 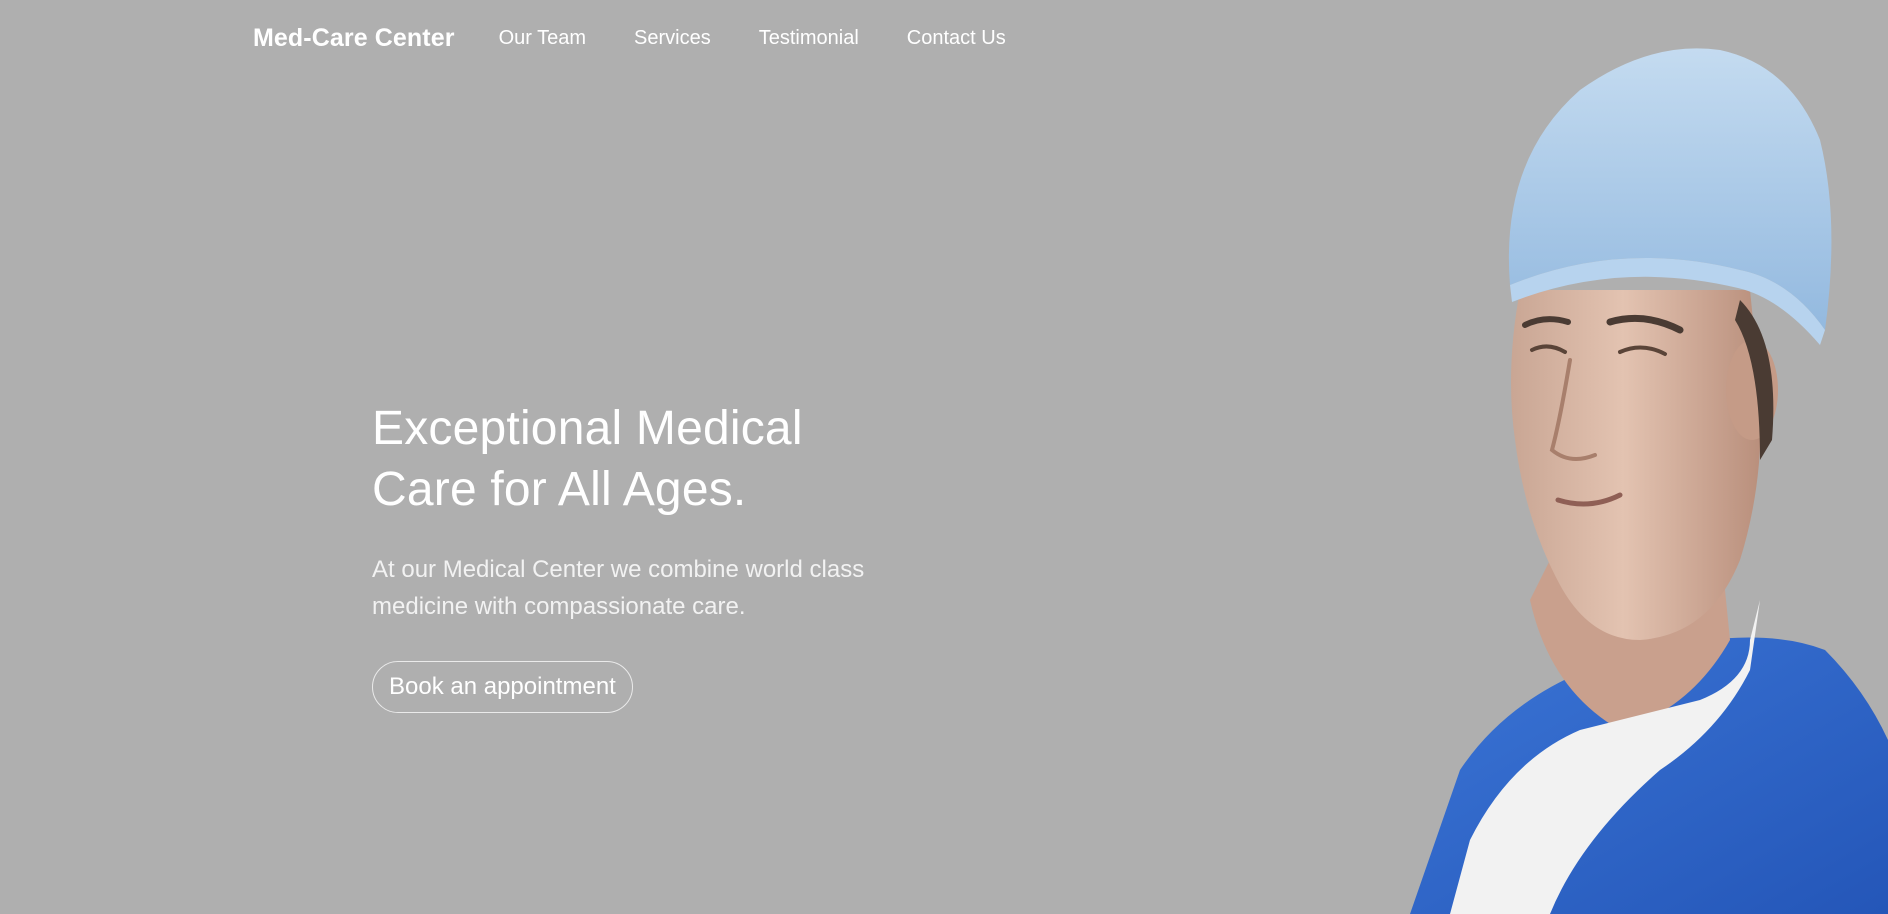 I want to click on hero-title: Exceptional Medical Care for All Ages., so click(x=652, y=459).